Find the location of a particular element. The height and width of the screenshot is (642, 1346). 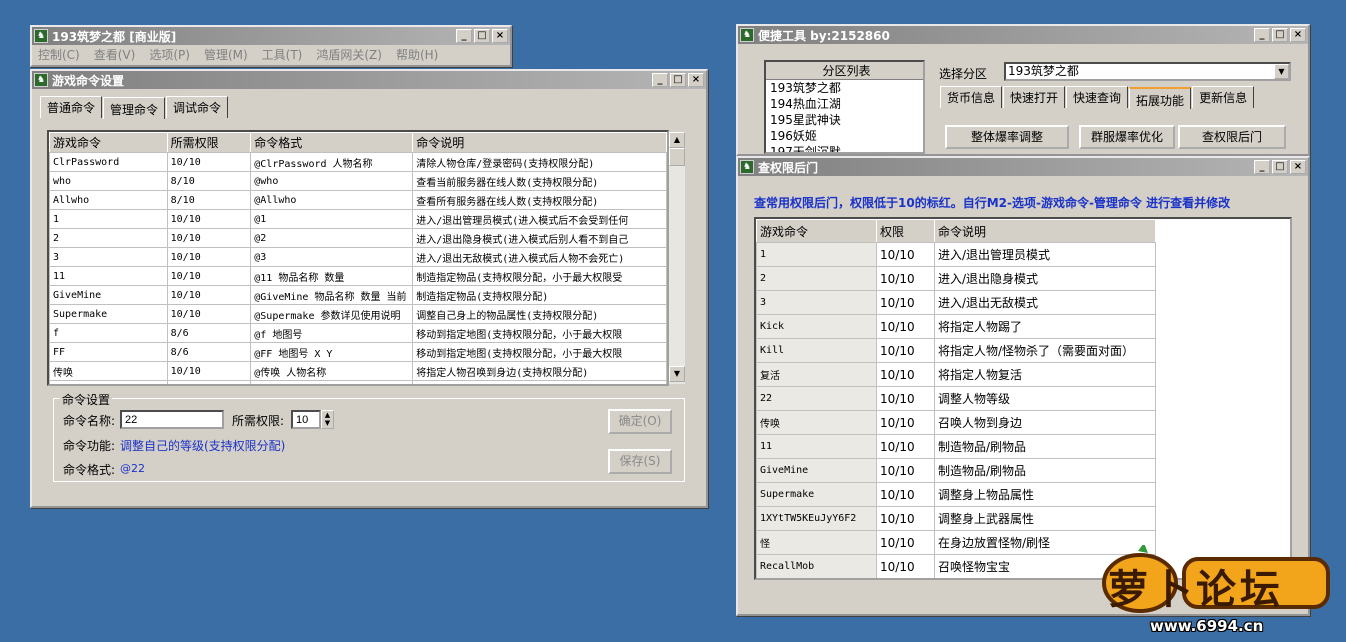

cell-description: 召唤人物到身边 is located at coordinates (1045, 422).